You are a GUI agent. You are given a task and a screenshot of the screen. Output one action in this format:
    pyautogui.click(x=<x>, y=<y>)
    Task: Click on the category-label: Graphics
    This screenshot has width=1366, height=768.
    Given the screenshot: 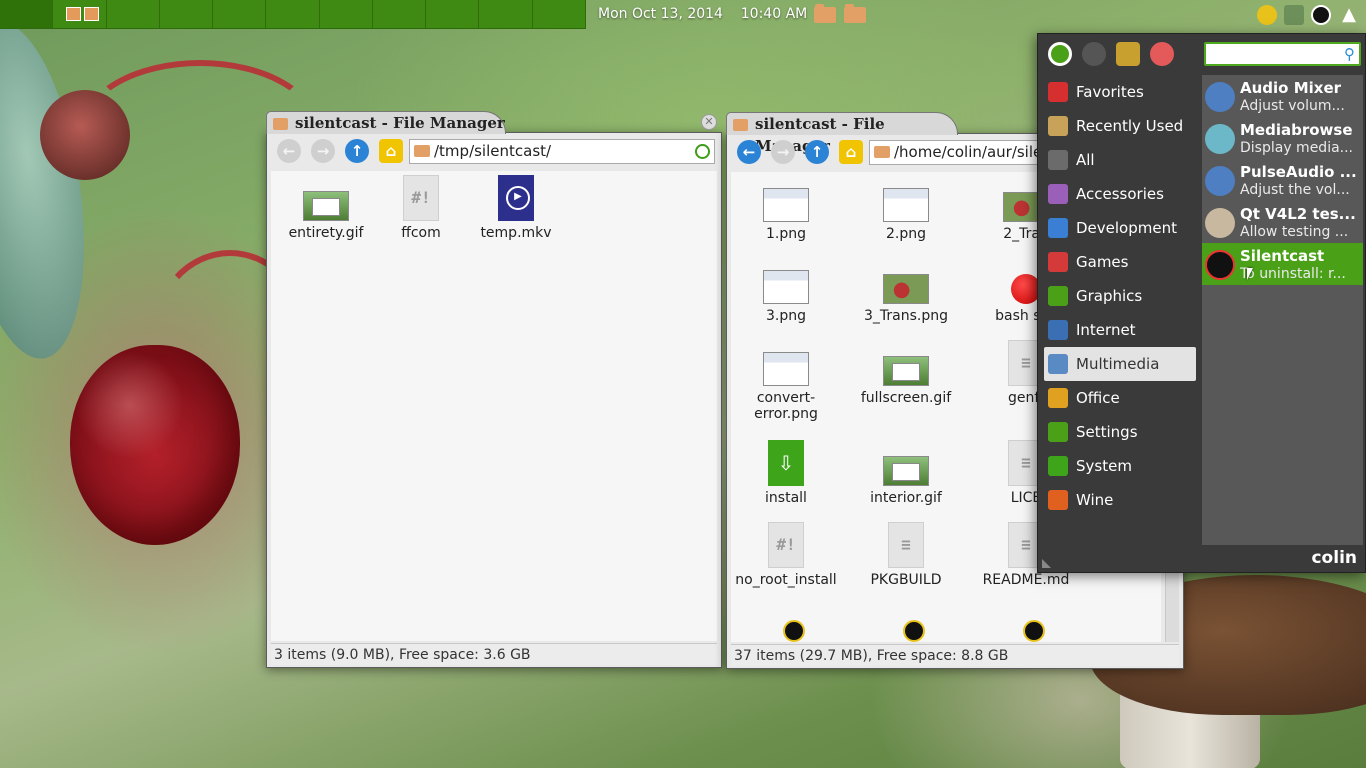 What is the action you would take?
    pyautogui.click(x=1109, y=296)
    